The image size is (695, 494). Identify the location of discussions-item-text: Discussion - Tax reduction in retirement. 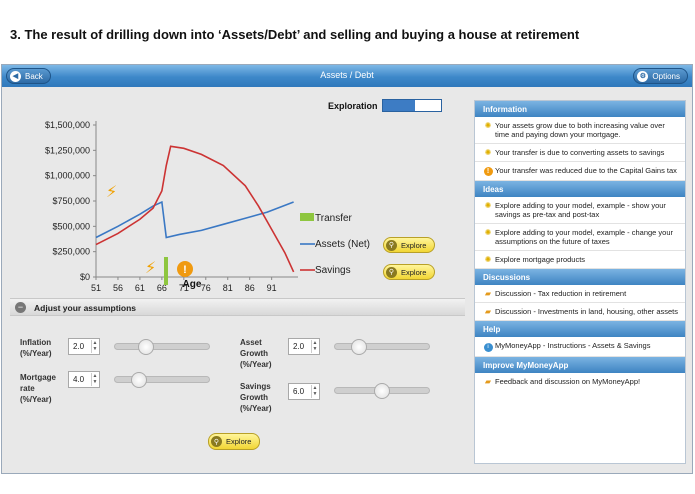
(561, 293).